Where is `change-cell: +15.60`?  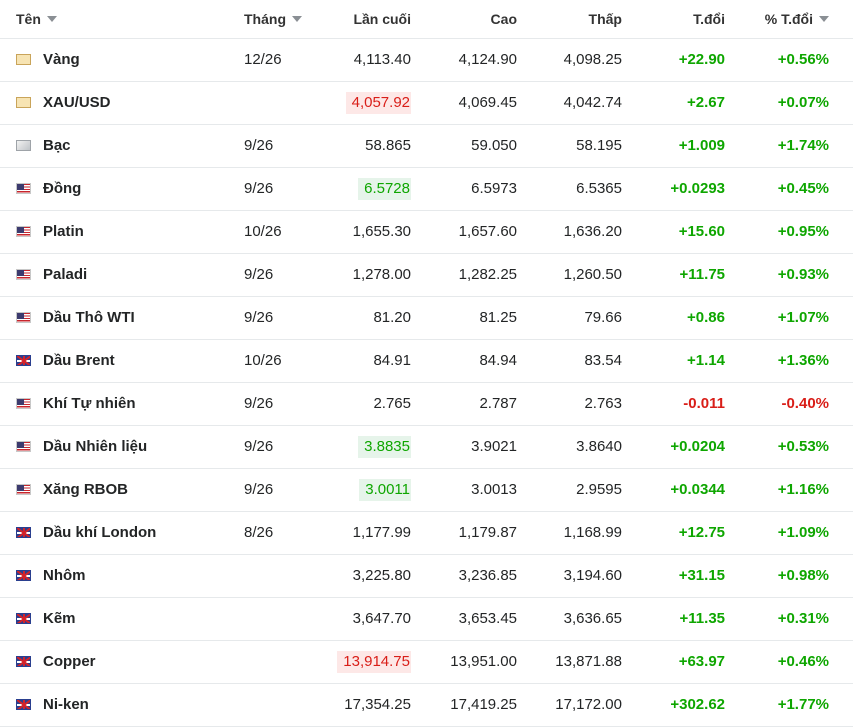 change-cell: +15.60 is located at coordinates (701, 231).